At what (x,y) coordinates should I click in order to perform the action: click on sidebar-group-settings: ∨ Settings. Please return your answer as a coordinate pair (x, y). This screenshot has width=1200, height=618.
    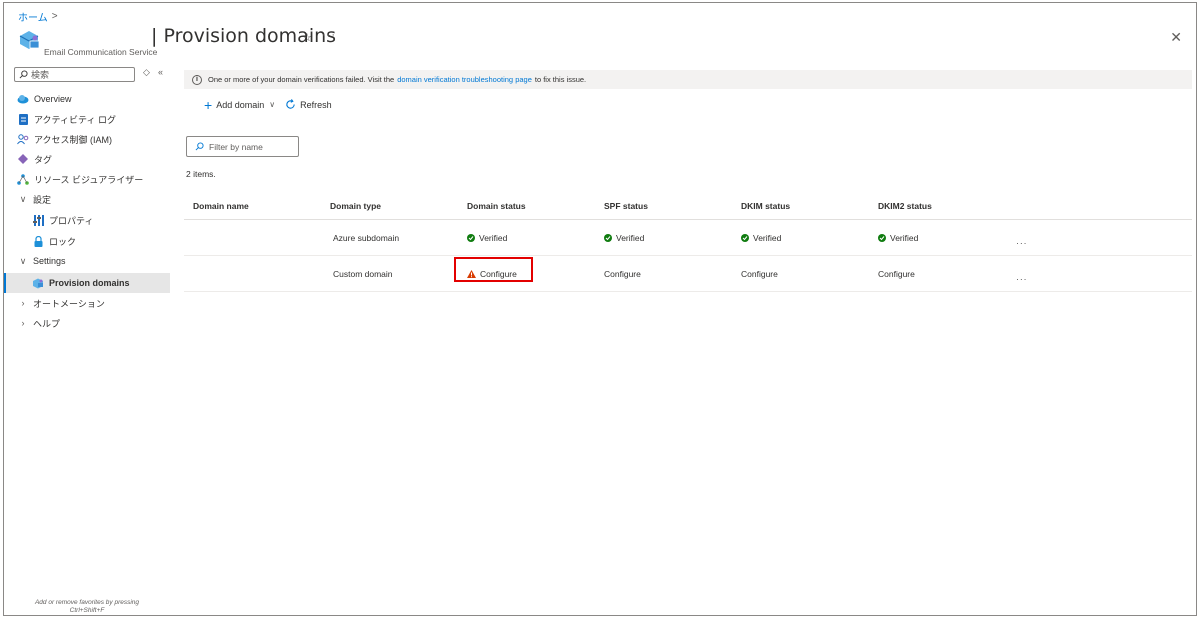
    Looking at the image, I should click on (87, 261).